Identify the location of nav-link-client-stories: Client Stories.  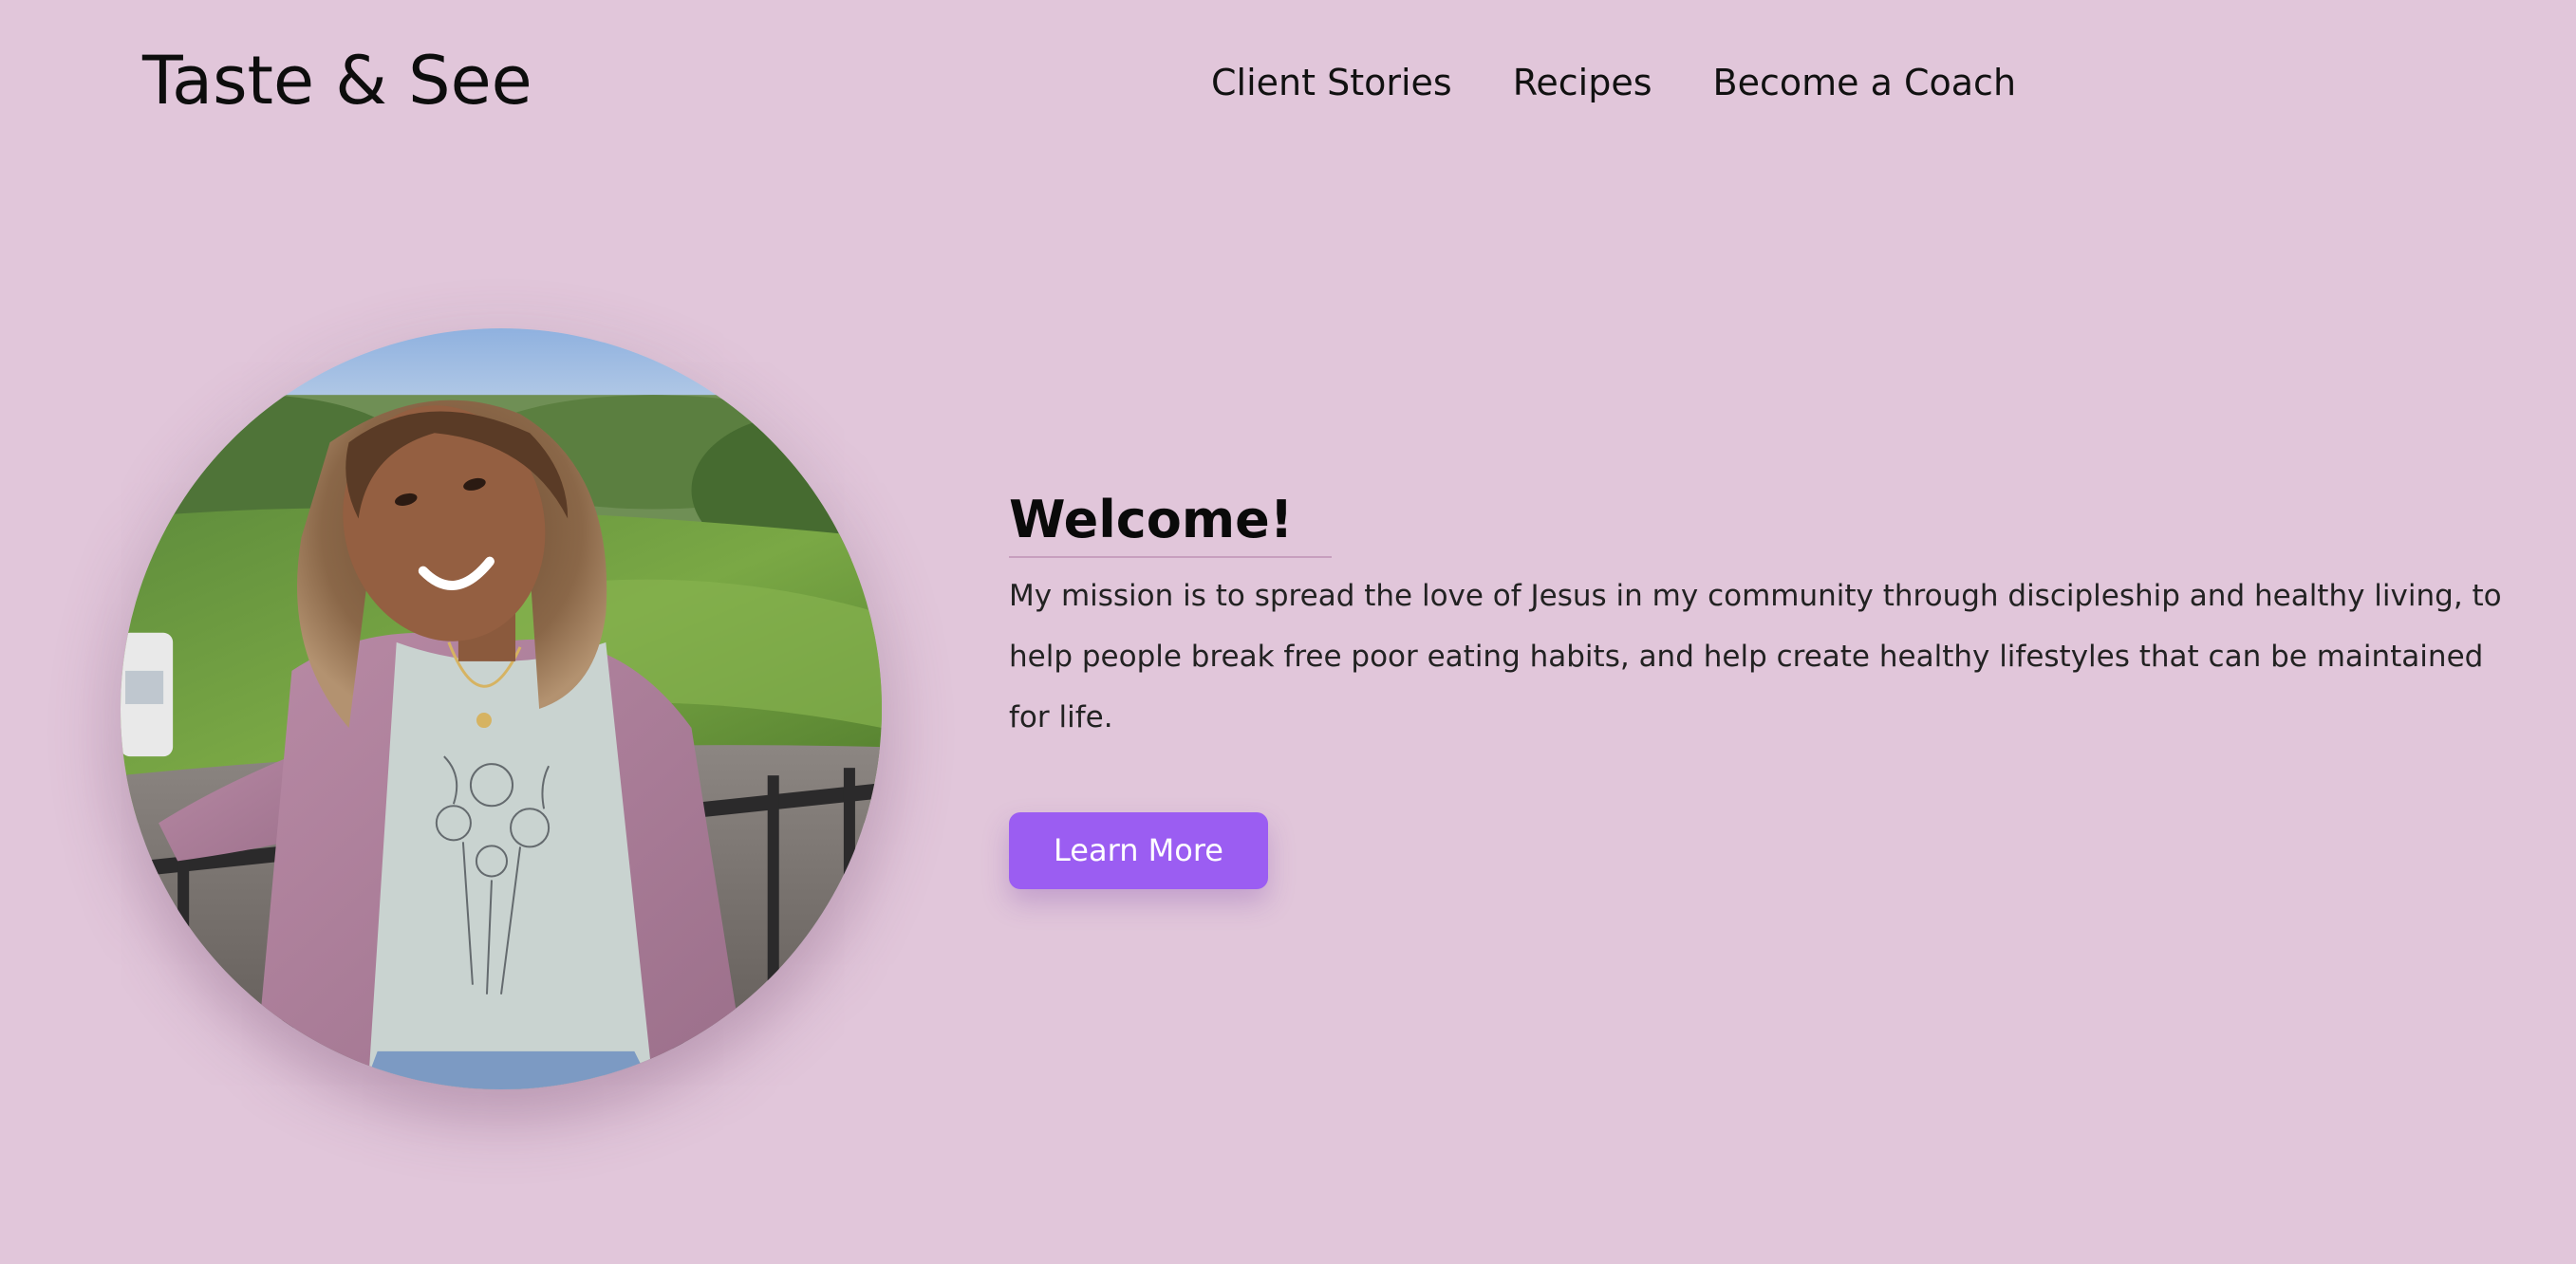
(1331, 82).